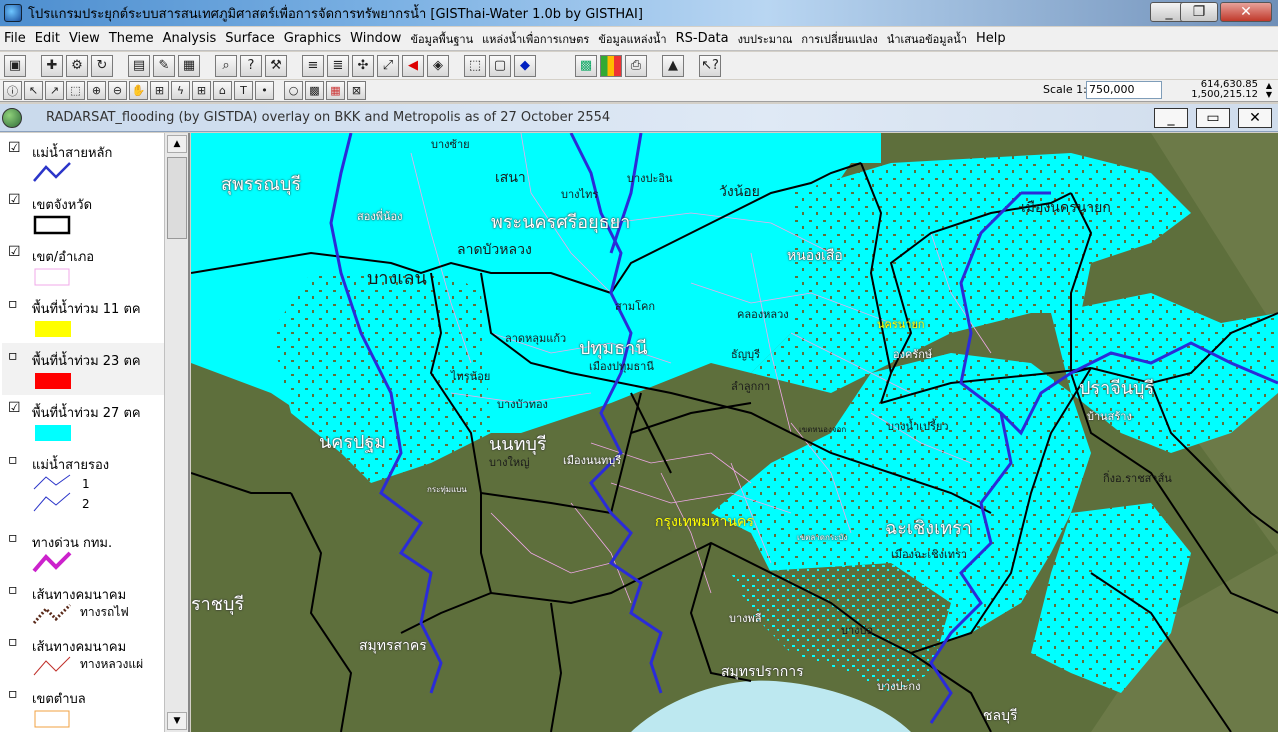 The width and height of the screenshot is (1278, 732). I want to click on forward-icon: ◈, so click(438, 65).